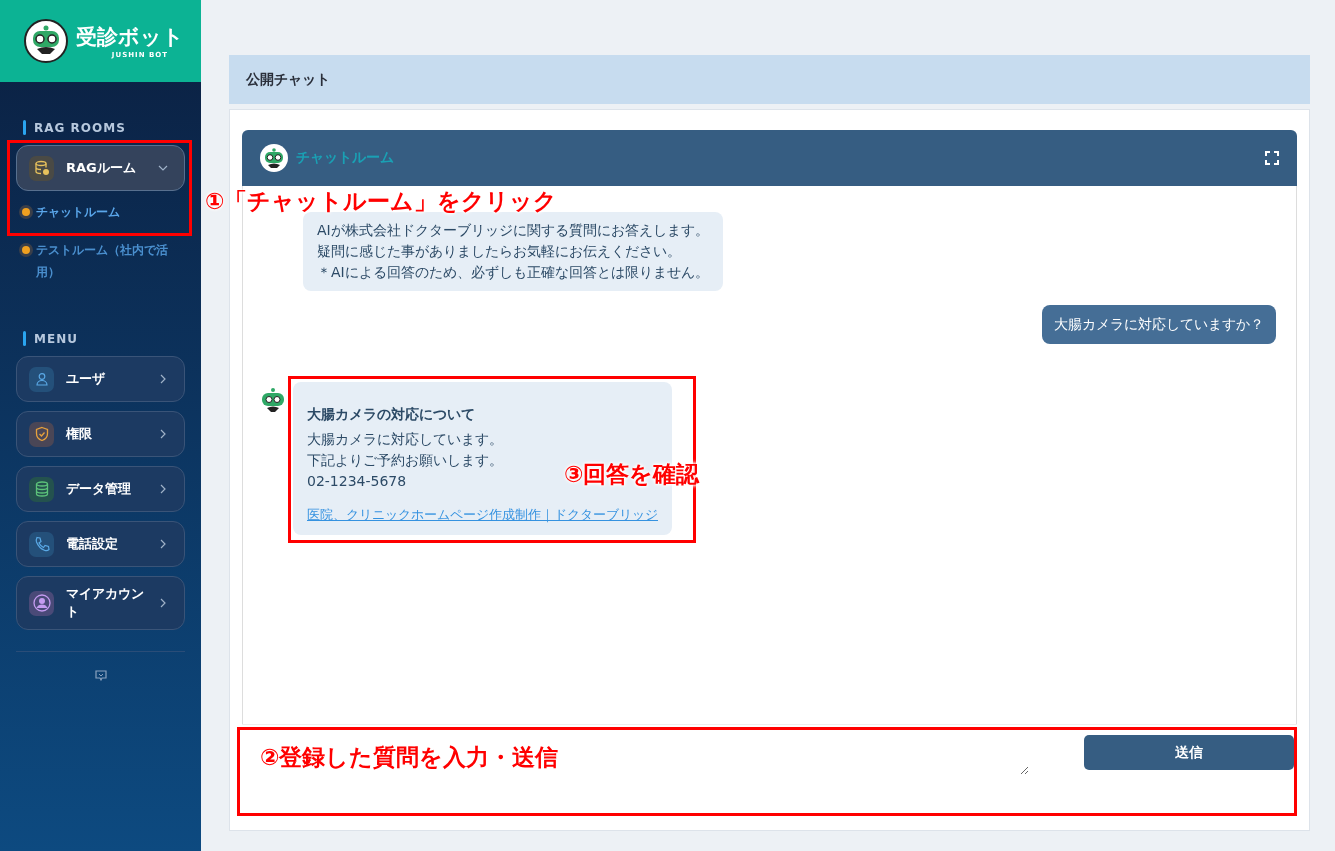 The image size is (1335, 851). Describe the element at coordinates (41, 434) in the screenshot. I see `shield-icon` at that location.